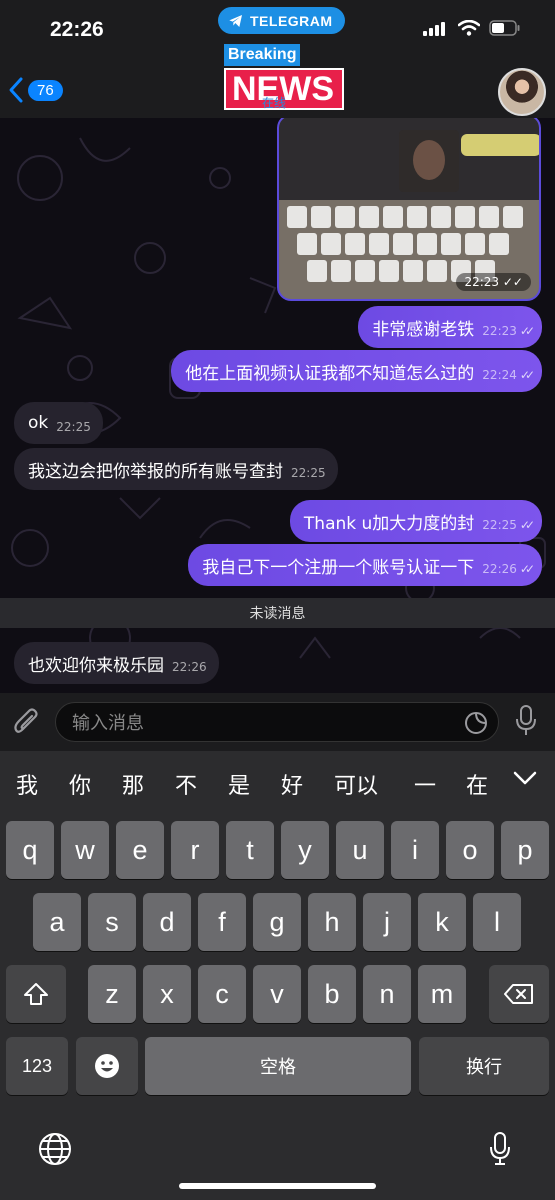 This screenshot has width=555, height=1200. What do you see at coordinates (80, 784) in the screenshot?
I see `candidate-word: 你` at bounding box center [80, 784].